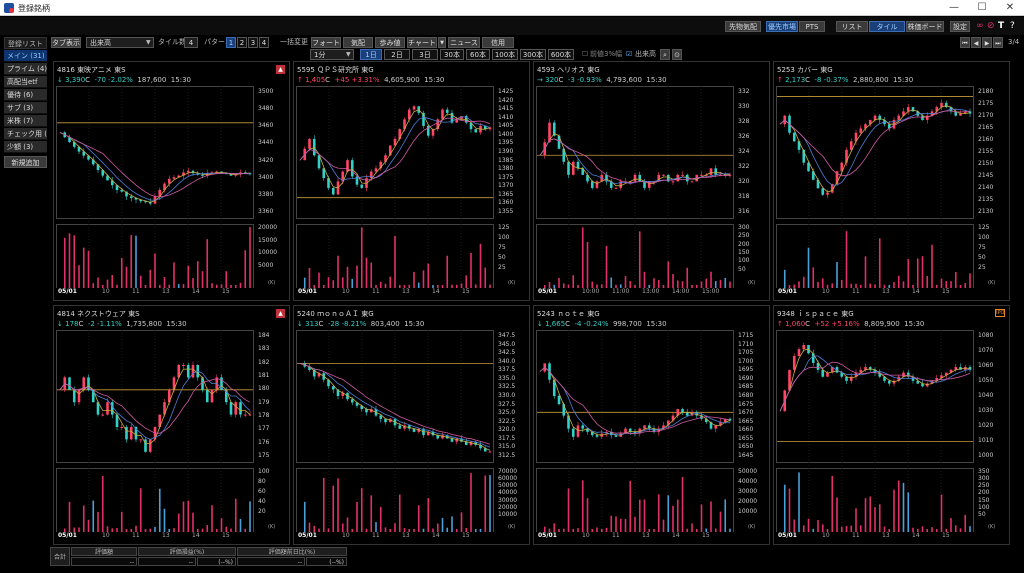 This screenshot has height=573, width=1024. Describe the element at coordinates (390, 42) in the screenshot. I see `tick-button: 歩み値` at that location.